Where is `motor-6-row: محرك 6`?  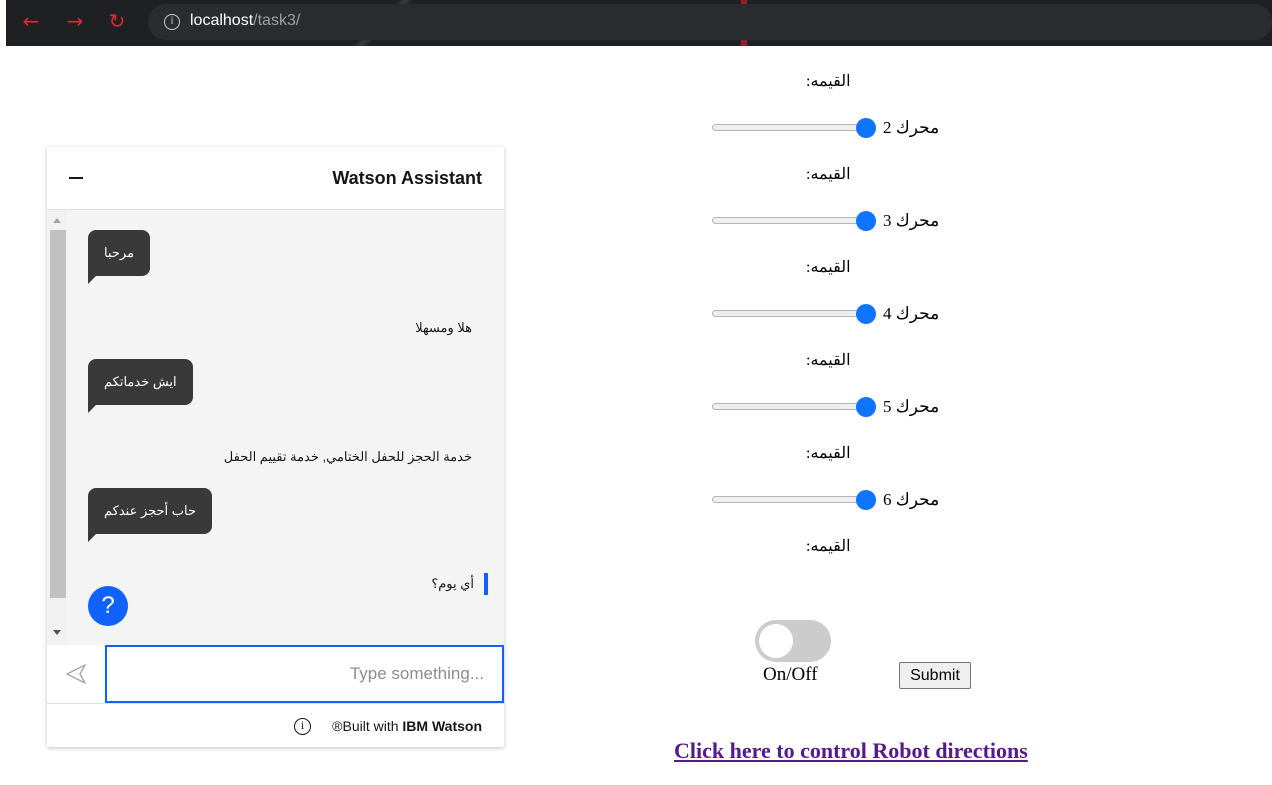 motor-6-row: محرك 6 is located at coordinates (832, 500).